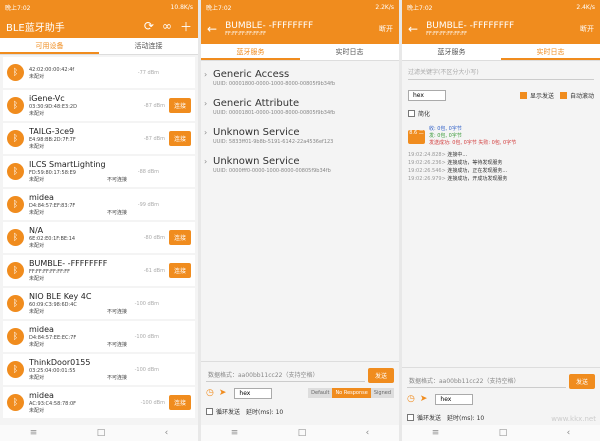 This screenshot has height=441, width=600. What do you see at coordinates (152, 402) in the screenshot?
I see `rssi-value: -100 dBm` at bounding box center [152, 402].